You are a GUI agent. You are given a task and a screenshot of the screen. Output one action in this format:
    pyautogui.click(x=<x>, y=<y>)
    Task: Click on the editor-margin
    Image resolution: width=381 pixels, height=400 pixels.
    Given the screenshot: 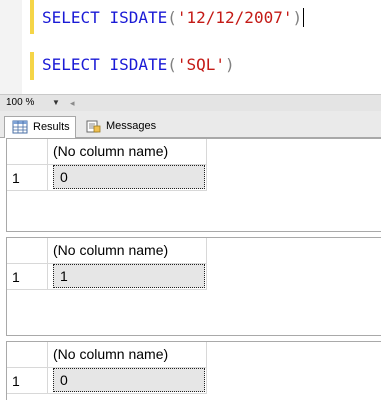 What is the action you would take?
    pyautogui.click(x=25, y=47)
    